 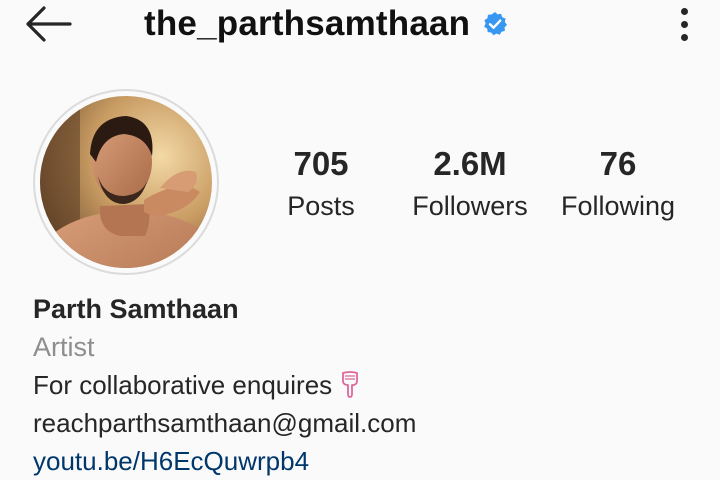 I want to click on avatar-ring, so click(x=126, y=182).